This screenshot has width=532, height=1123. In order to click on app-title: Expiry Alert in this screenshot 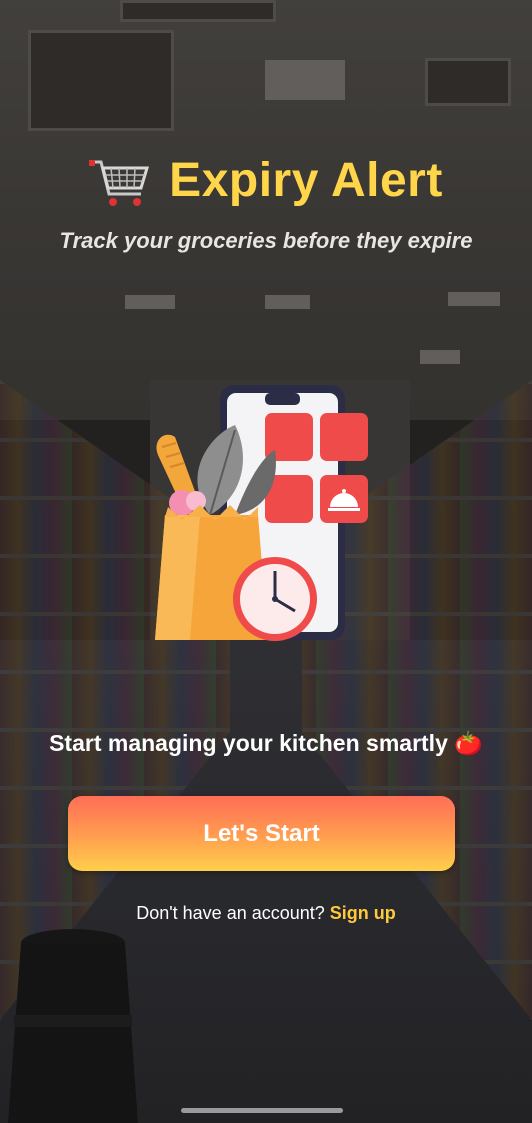, I will do `click(306, 180)`.